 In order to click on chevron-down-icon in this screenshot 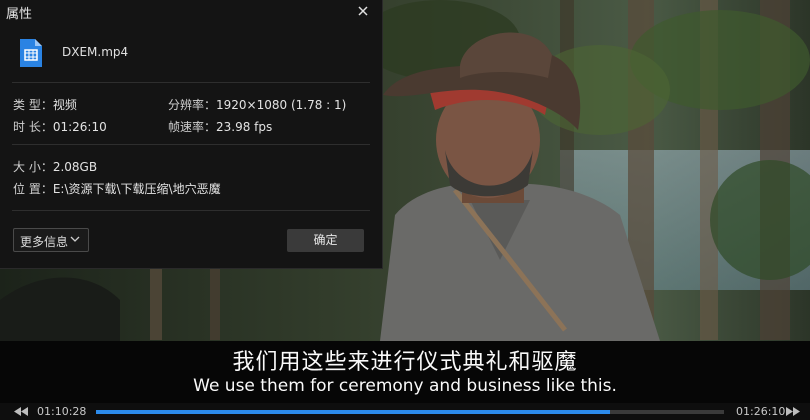, I will do `click(75, 239)`.